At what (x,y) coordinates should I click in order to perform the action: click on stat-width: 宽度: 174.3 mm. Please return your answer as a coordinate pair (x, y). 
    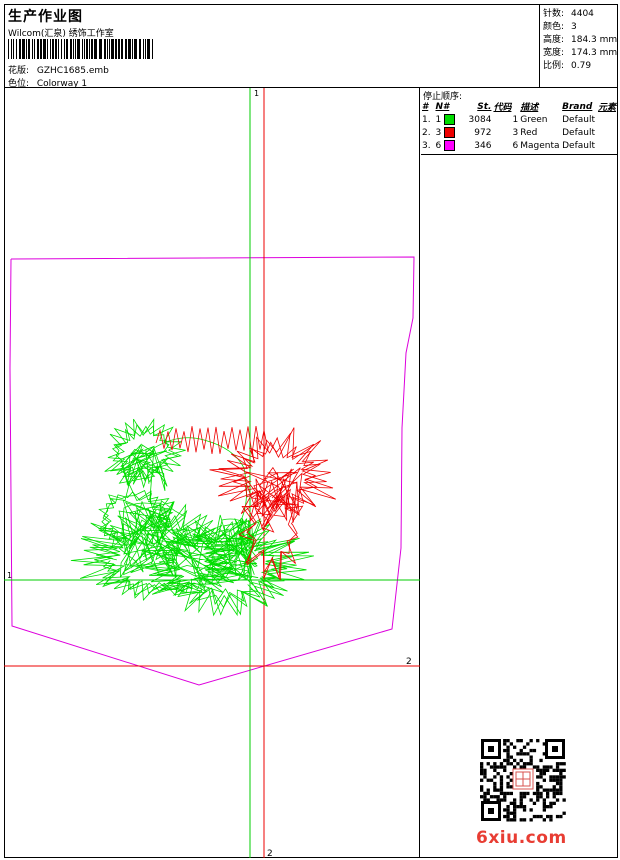
    Looking at the image, I should click on (580, 53).